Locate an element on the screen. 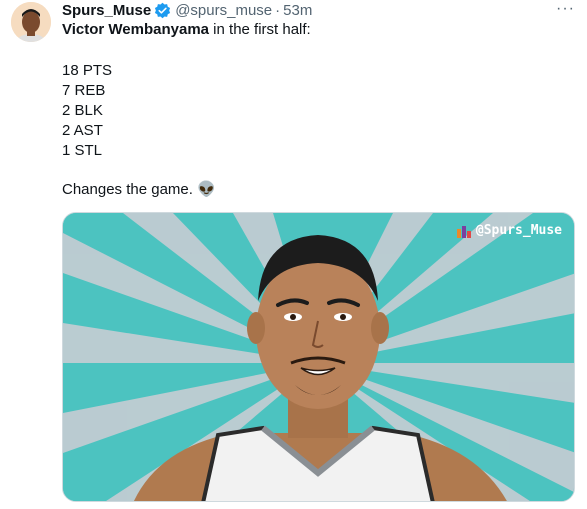 The image size is (587, 509). player-name: Victor Wembanyama is located at coordinates (136, 29).